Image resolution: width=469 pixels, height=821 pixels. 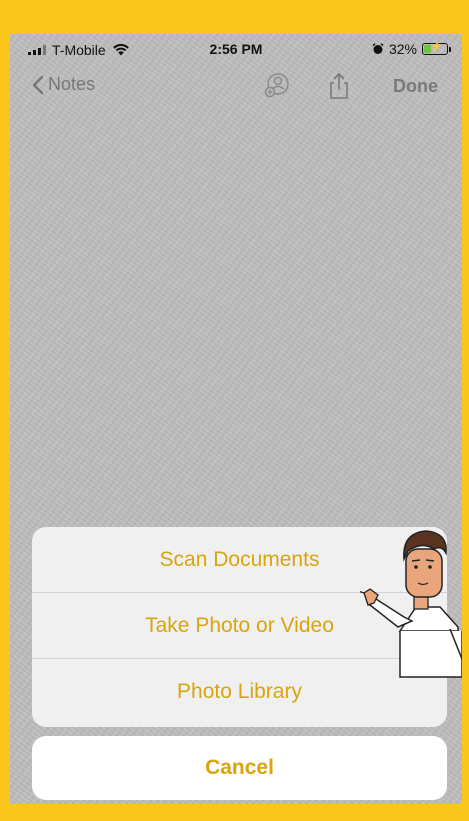 What do you see at coordinates (450, 49) in the screenshot?
I see `battery-tip` at bounding box center [450, 49].